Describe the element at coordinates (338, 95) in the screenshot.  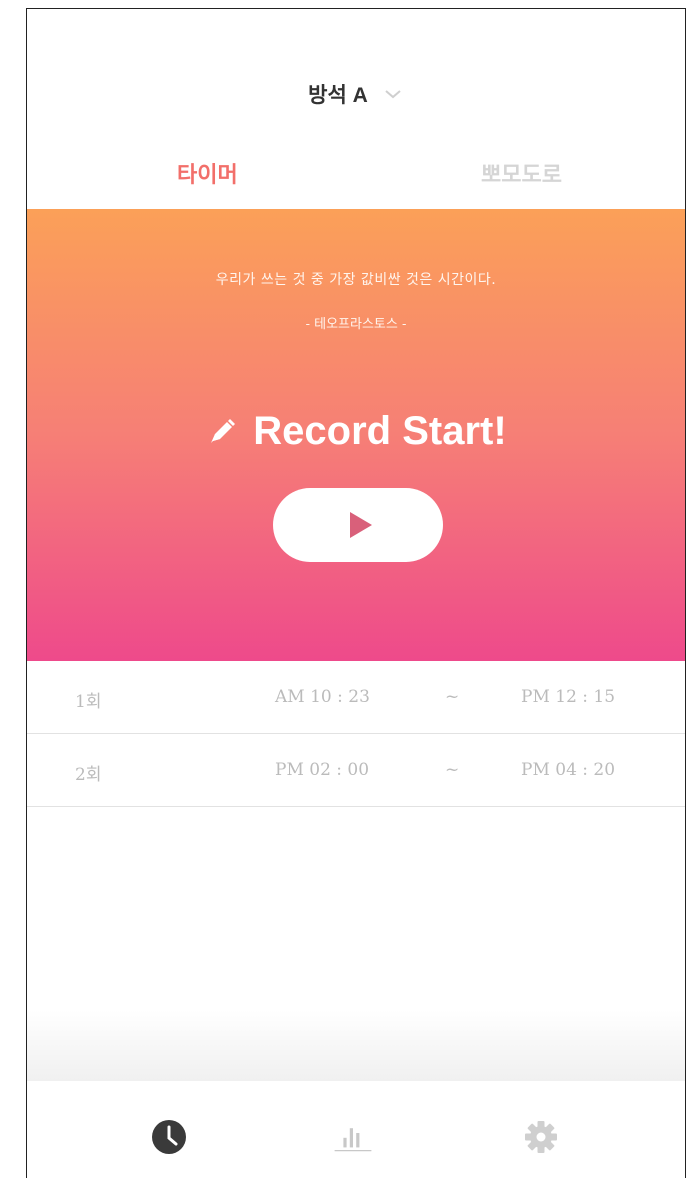
I see `page-title: 방석 A` at that location.